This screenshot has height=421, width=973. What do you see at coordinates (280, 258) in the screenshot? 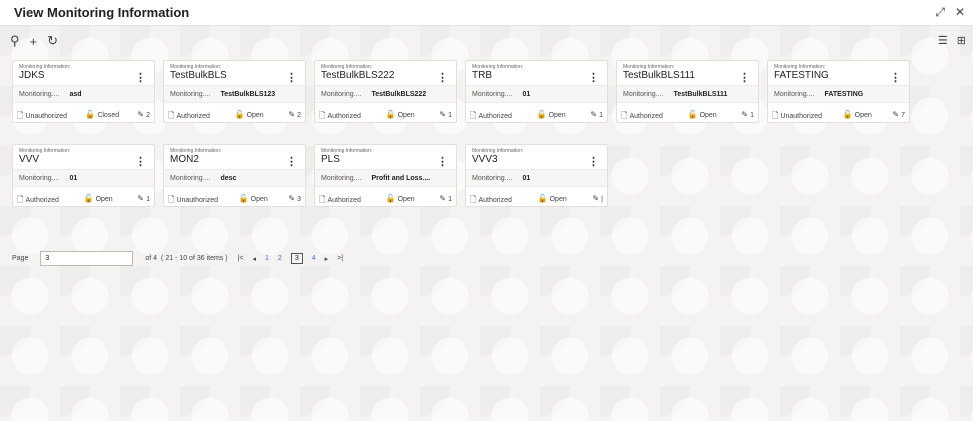
I see `page-2: 2` at bounding box center [280, 258].